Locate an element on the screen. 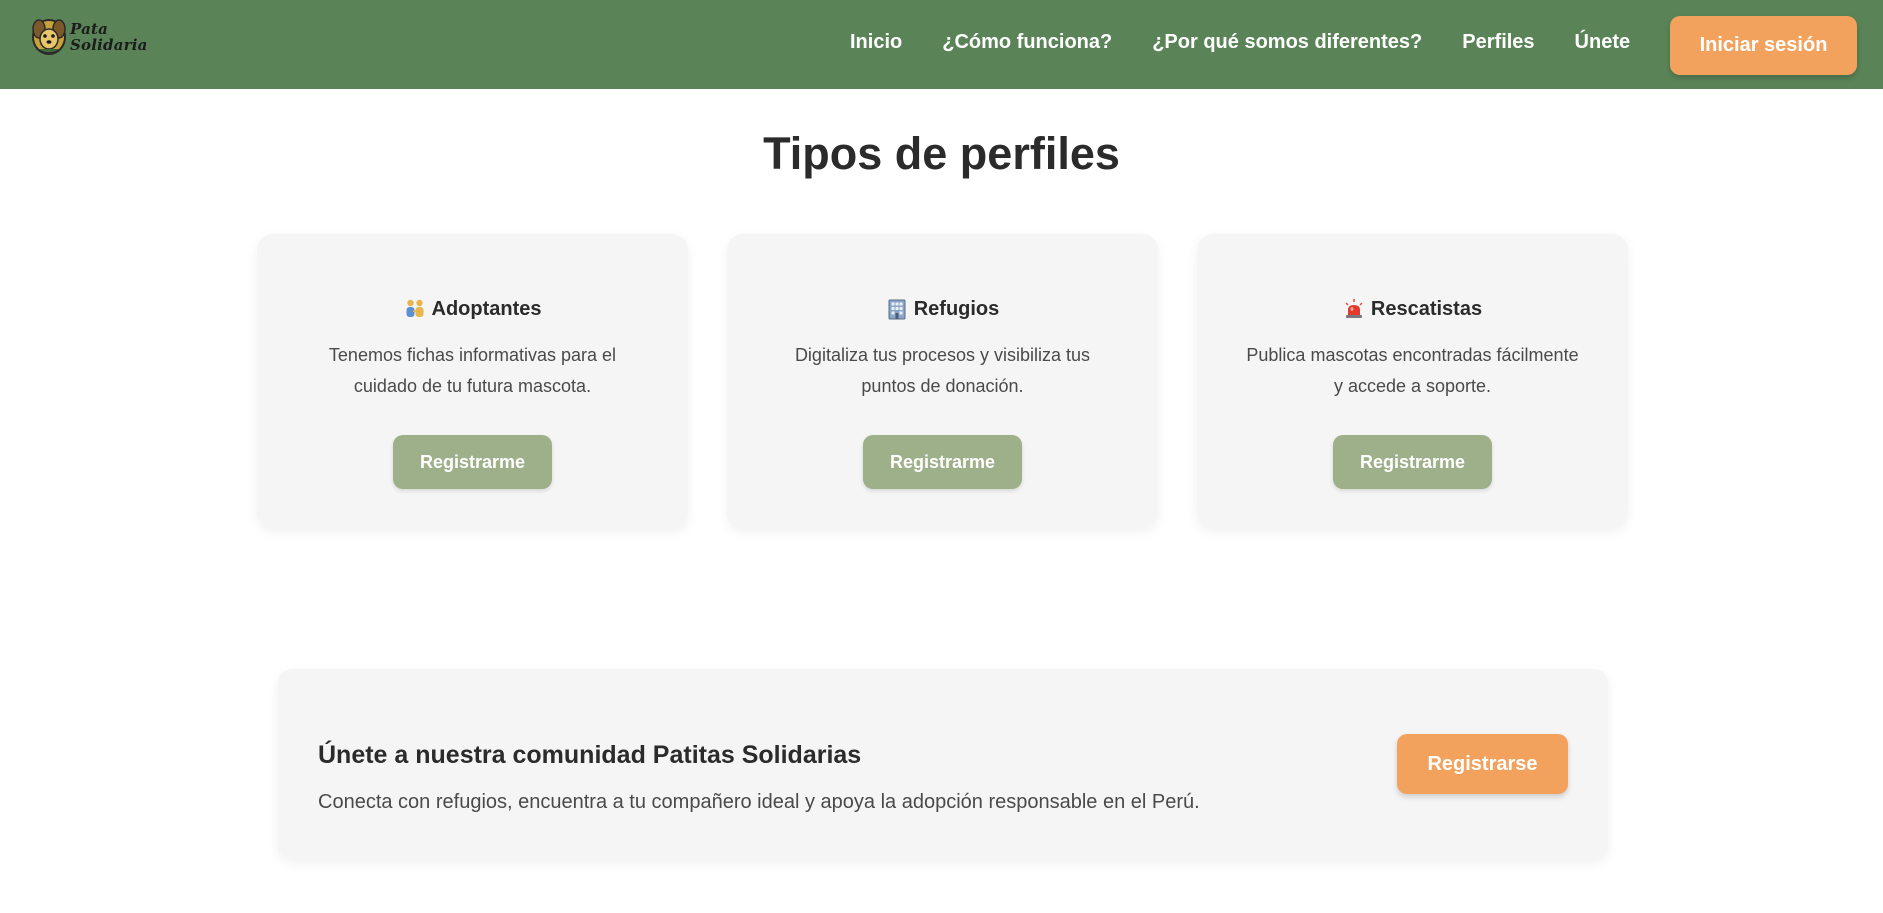 This screenshot has height=913, width=1883. profiles-section-title: Tipos de perfiles is located at coordinates (941, 153).